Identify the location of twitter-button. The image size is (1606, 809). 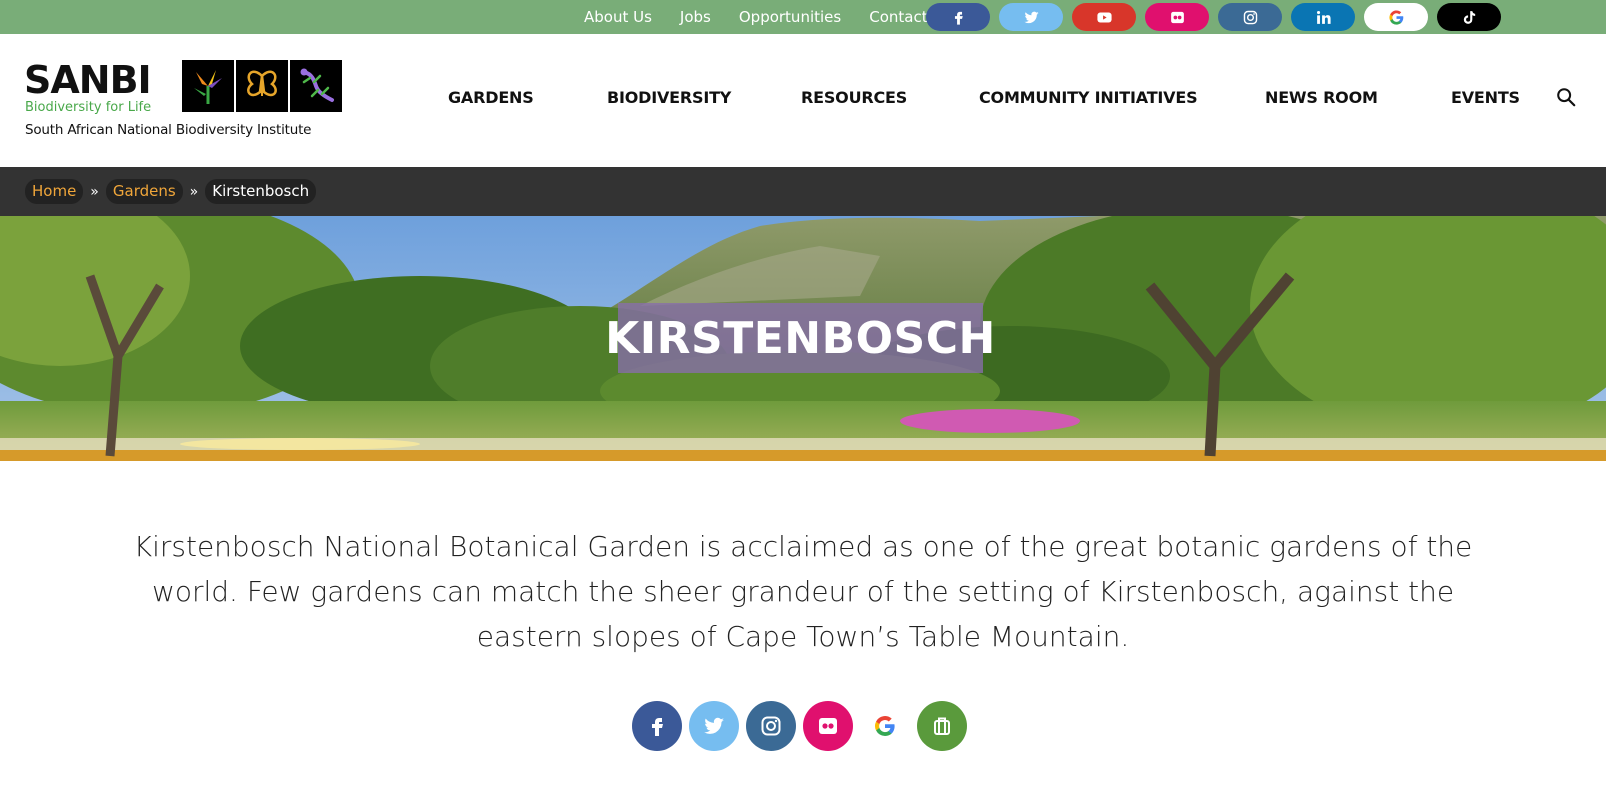
(1031, 17).